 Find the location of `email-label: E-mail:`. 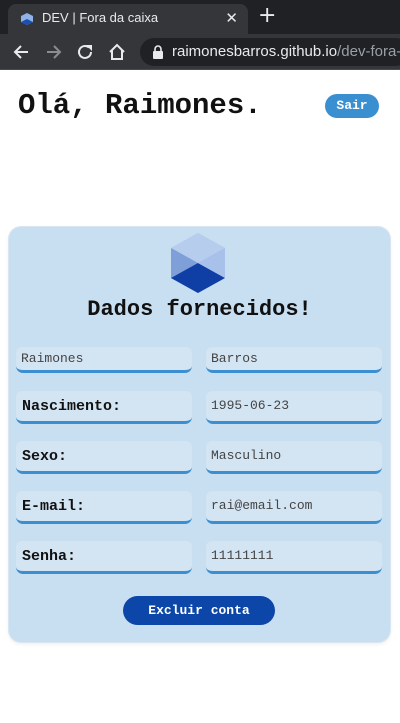

email-label: E-mail: is located at coordinates (54, 506).